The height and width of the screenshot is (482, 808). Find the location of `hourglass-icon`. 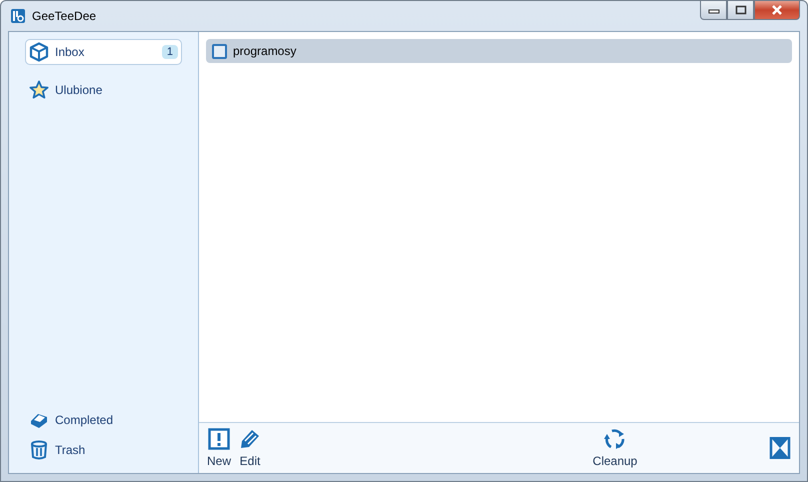

hourglass-icon is located at coordinates (780, 448).